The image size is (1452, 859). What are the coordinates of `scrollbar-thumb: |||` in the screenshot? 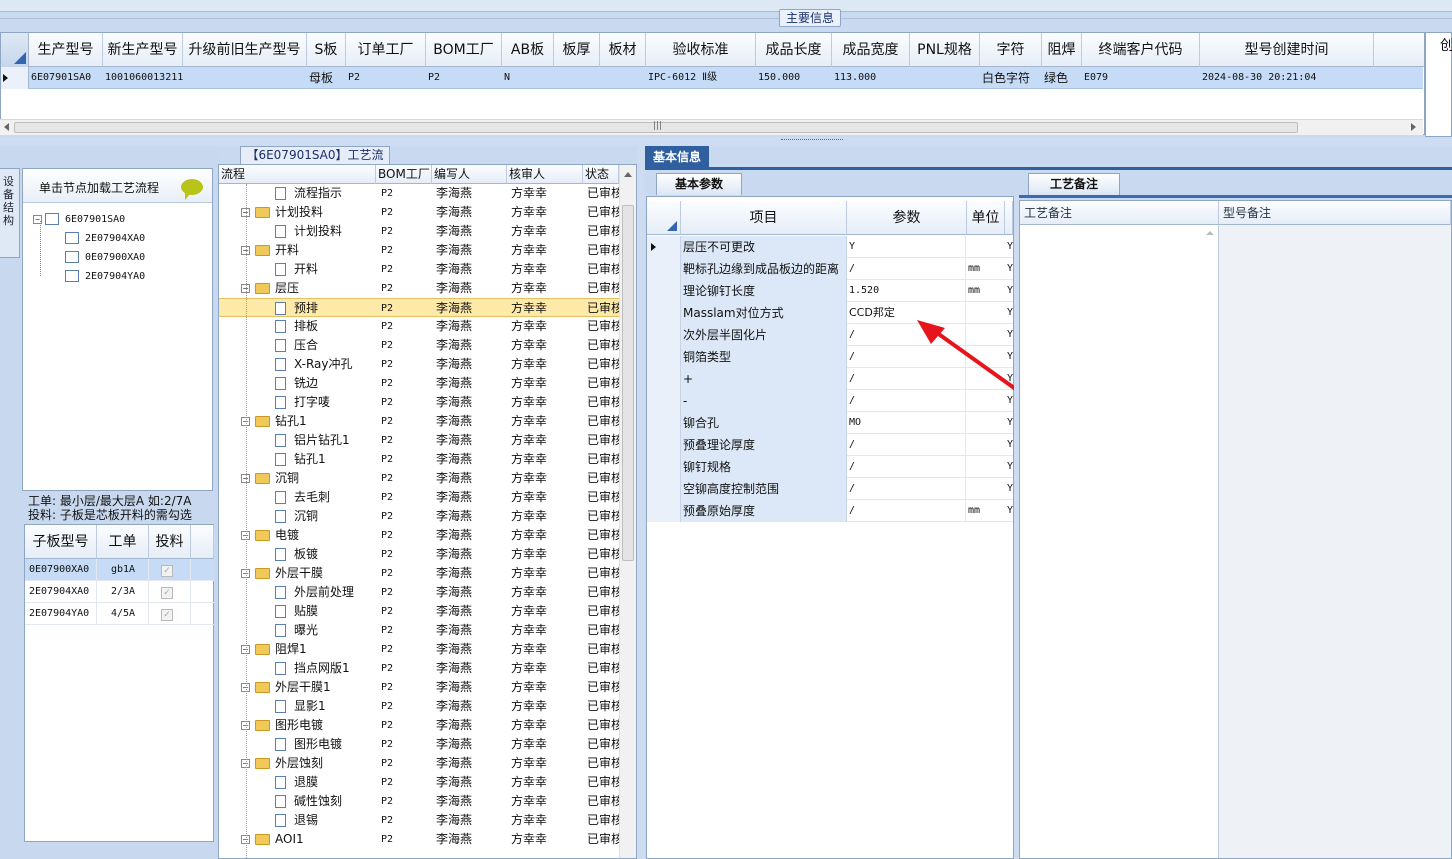 It's located at (656, 127).